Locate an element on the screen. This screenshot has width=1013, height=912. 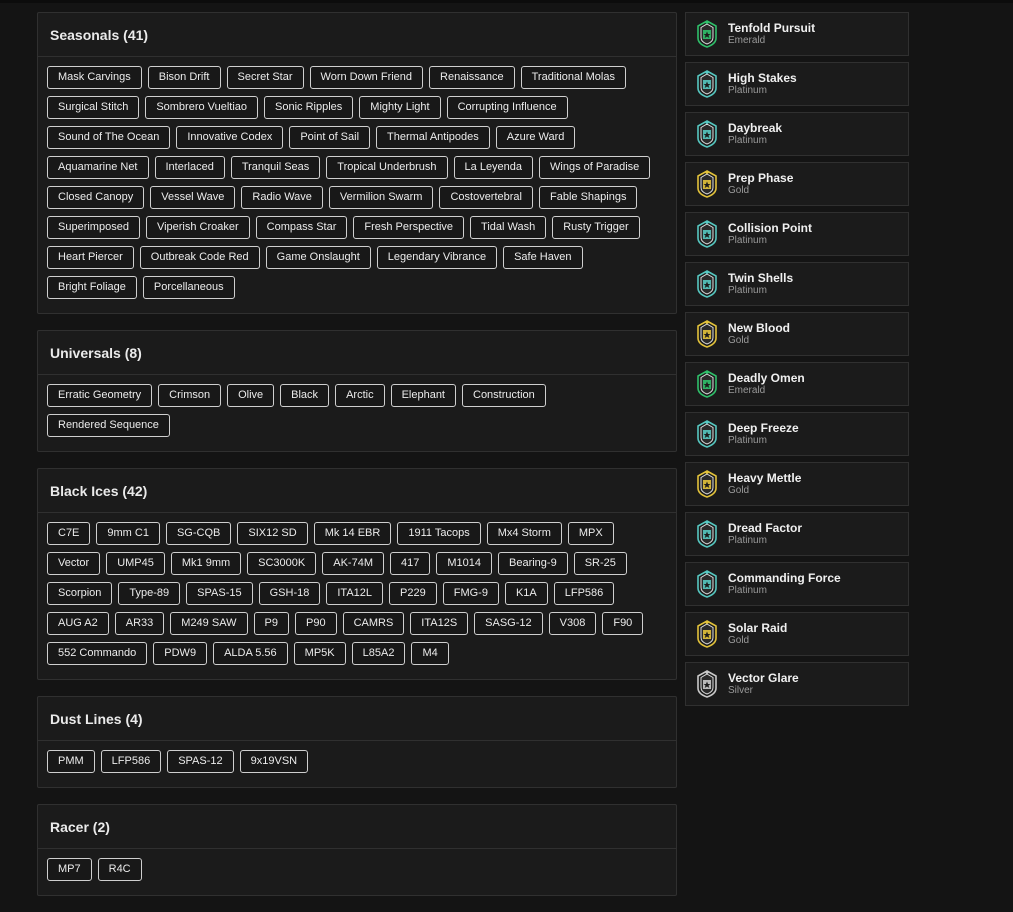
chip-crimson: Crimson is located at coordinates (190, 395).